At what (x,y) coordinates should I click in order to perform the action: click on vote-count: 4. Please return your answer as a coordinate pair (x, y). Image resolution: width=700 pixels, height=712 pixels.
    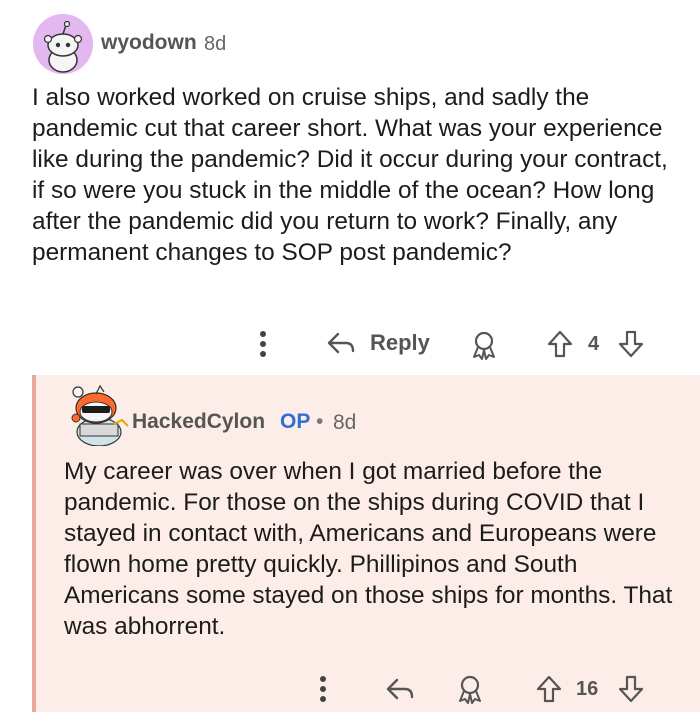
    Looking at the image, I should click on (594, 344).